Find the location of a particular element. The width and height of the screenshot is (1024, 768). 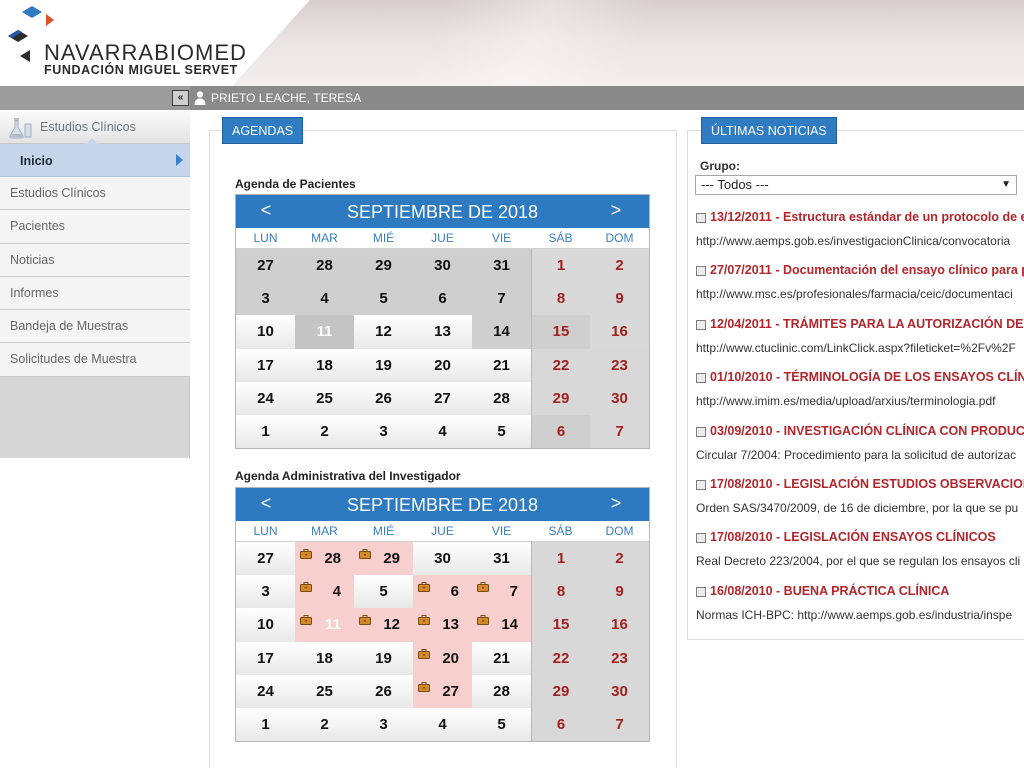

sidebar-module-header: Estudios Clínicos is located at coordinates (95, 127).